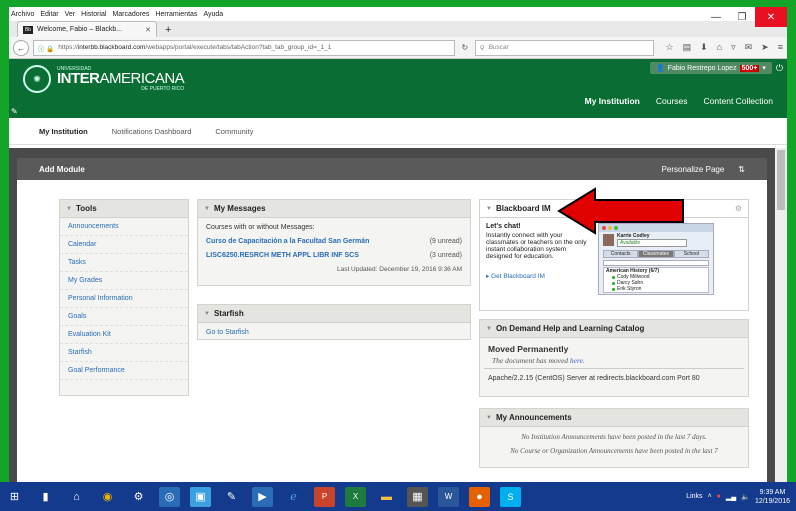  I want to click on module-header: ▼ My Announcements, so click(614, 418).